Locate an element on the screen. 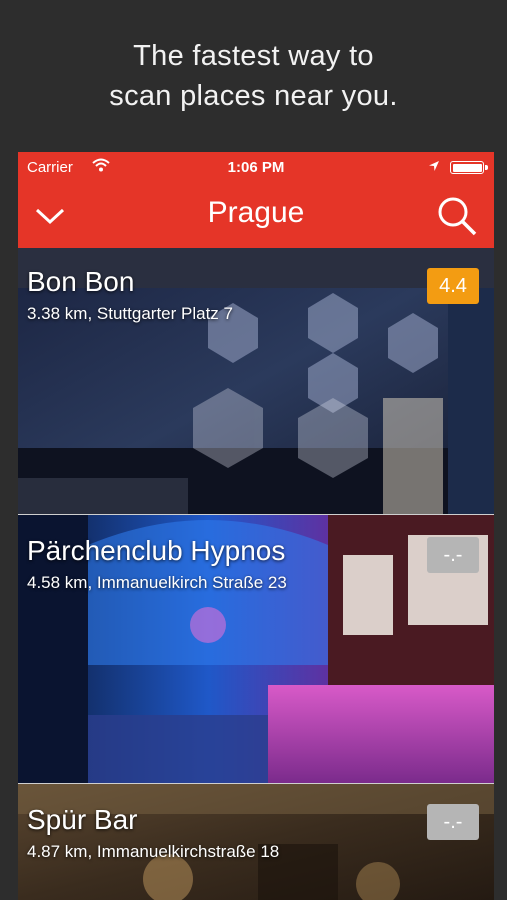  battery-icon is located at coordinates (469, 167).